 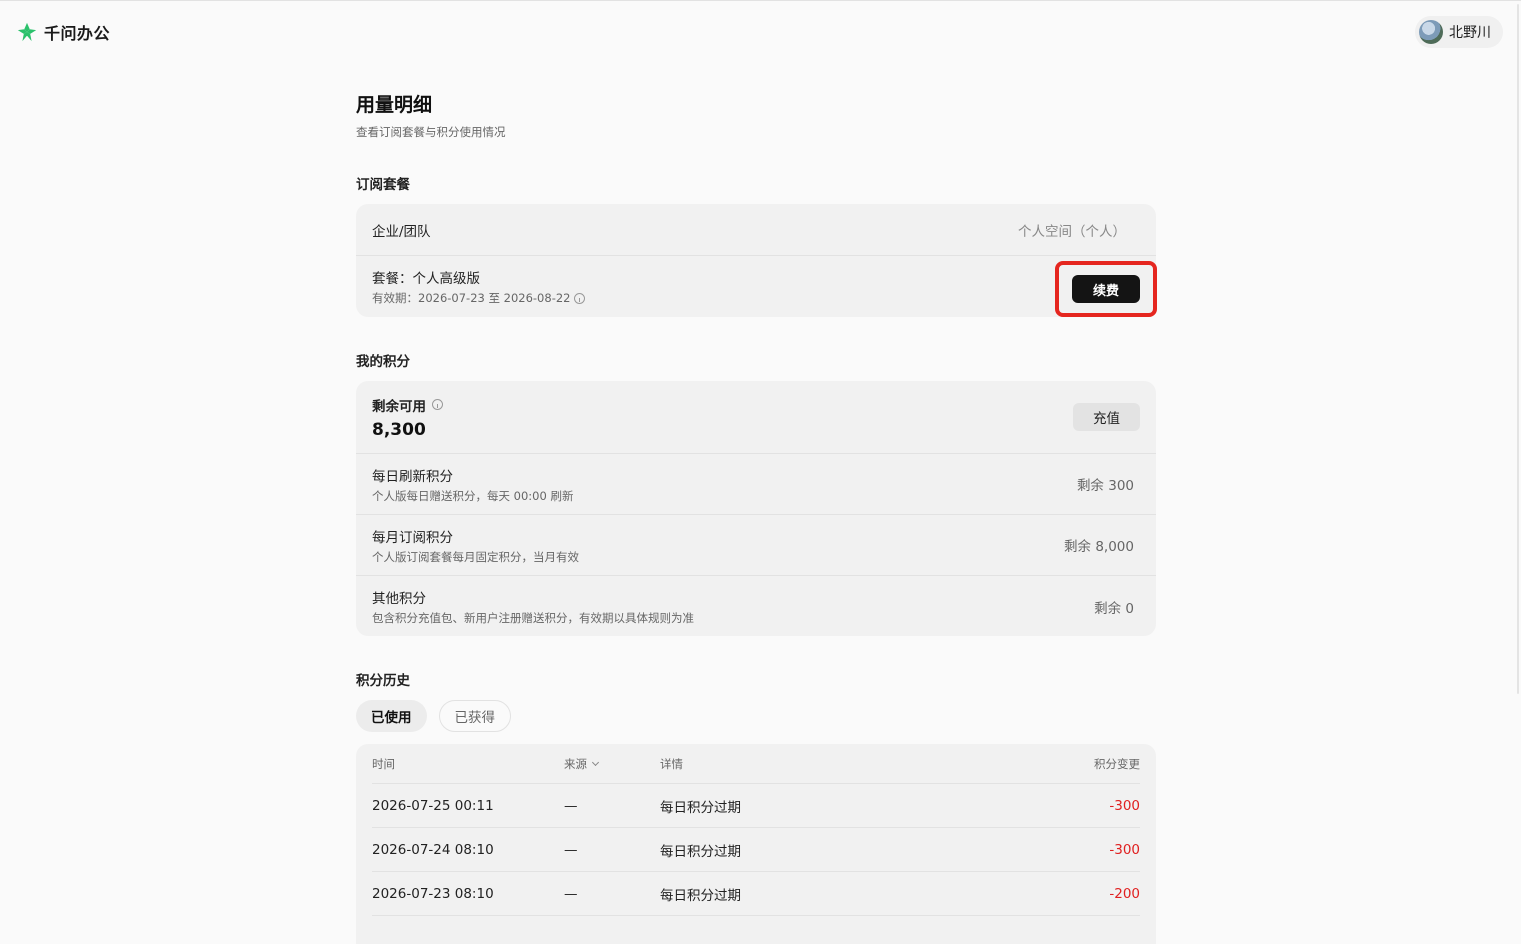 What do you see at coordinates (1114, 608) in the screenshot?
I see `points-item-remain: 剩余 0` at bounding box center [1114, 608].